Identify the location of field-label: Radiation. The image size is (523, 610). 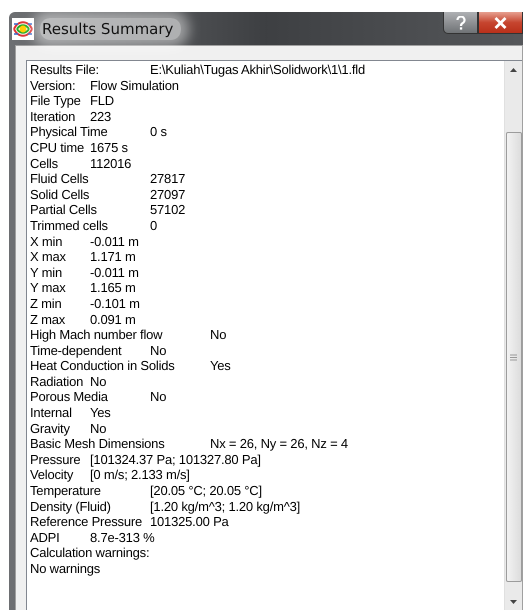
(57, 382).